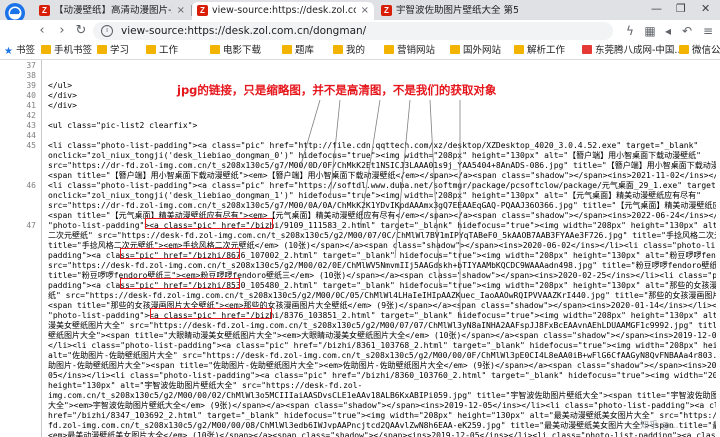 The height and width of the screenshot is (437, 720). I want to click on tab-title: view-source:https://desk.zol.com, so click(284, 10).